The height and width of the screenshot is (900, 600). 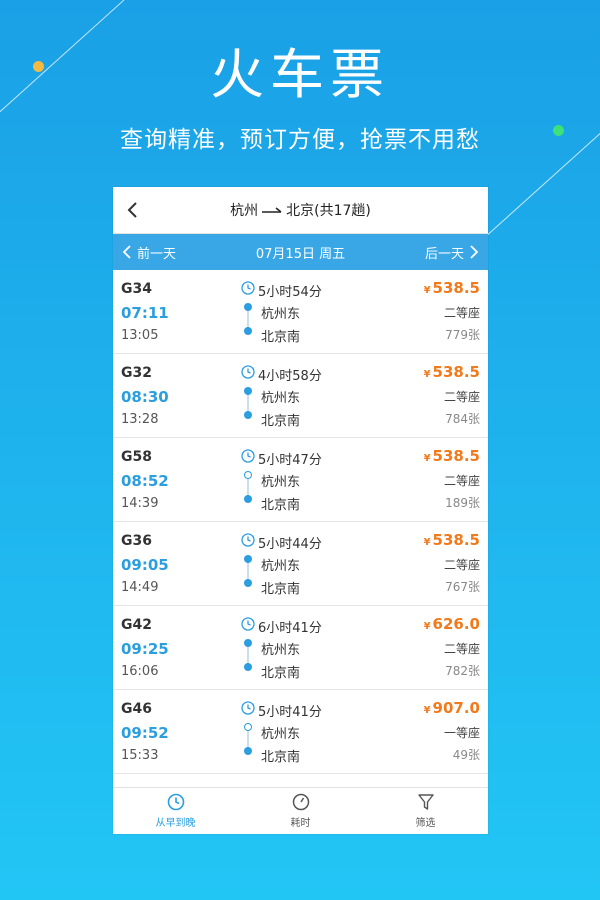 I want to click on travel-duration: 5小时47分, so click(x=290, y=460).